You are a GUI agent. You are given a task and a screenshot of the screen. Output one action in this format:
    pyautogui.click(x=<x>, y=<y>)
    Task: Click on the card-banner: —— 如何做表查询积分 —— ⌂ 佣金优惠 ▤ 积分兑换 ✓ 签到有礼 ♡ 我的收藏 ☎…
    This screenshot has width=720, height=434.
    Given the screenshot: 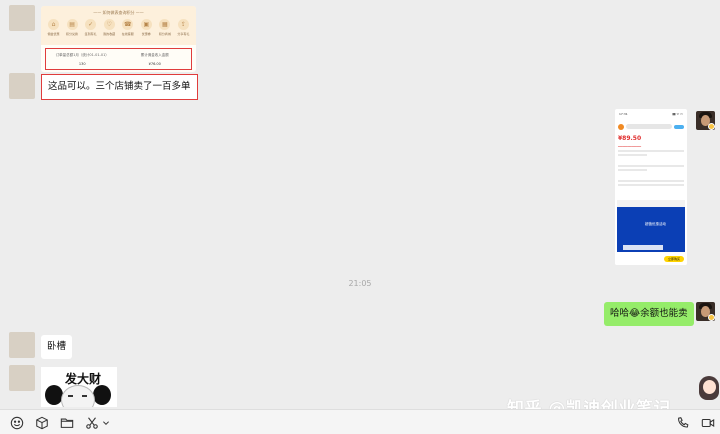 What is the action you would take?
    pyautogui.click(x=118, y=25)
    